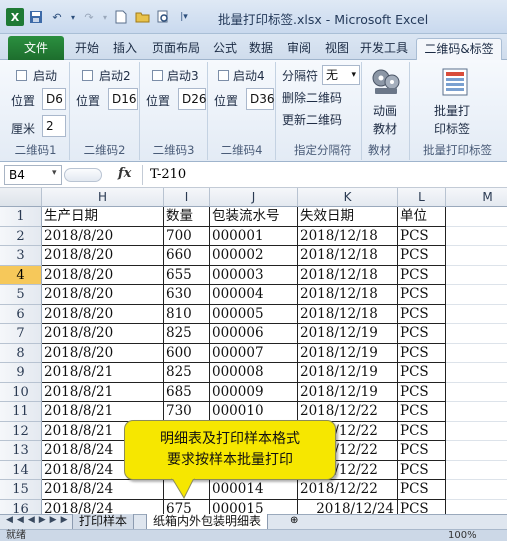  What do you see at coordinates (21, 236) in the screenshot?
I see `row-header: 2` at bounding box center [21, 236].